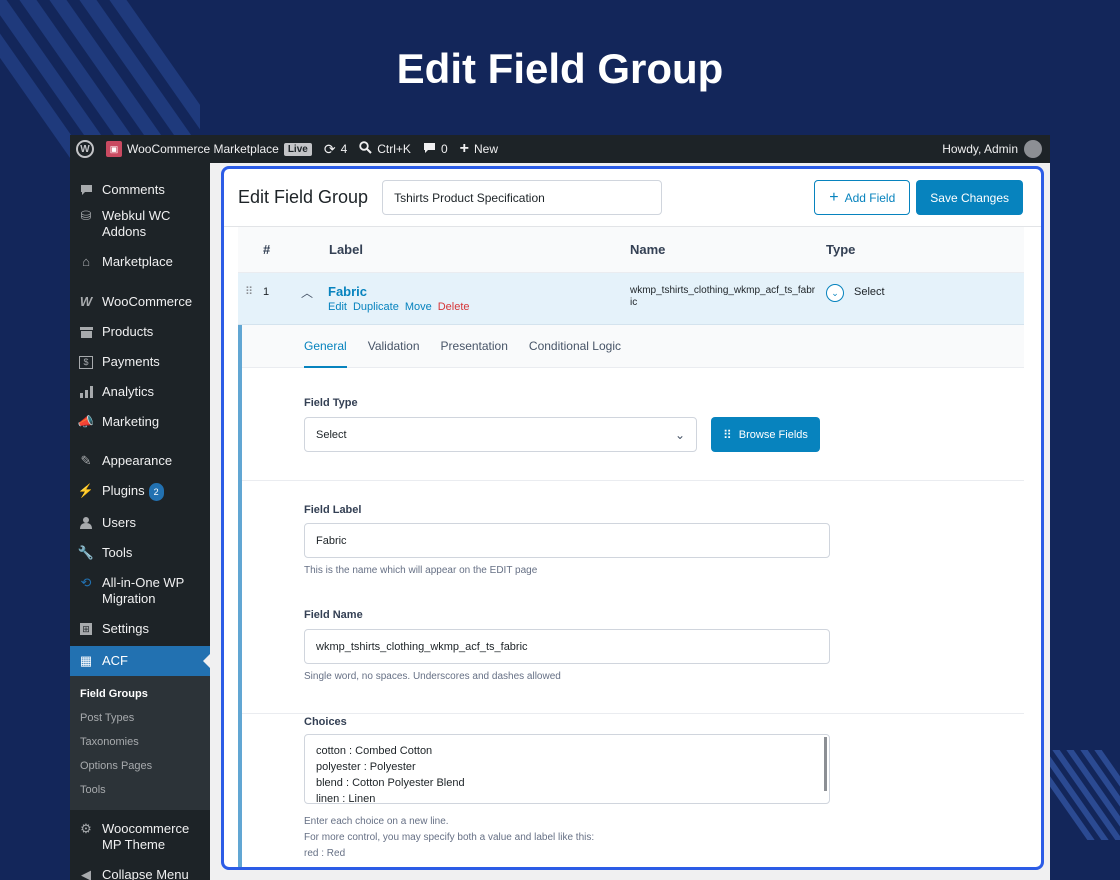  I want to click on submenu-taxonomies: Taxonomies, so click(140, 742).